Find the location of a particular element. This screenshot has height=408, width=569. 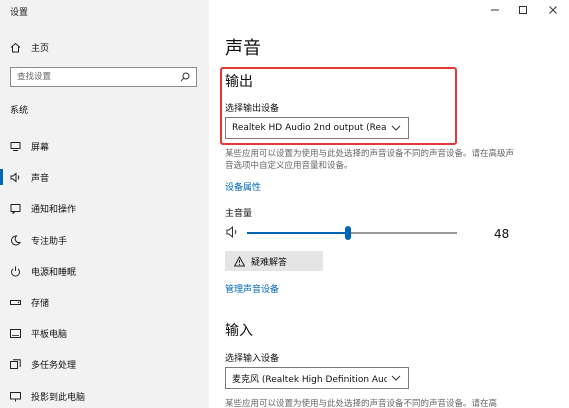

sidebar-item-label: 主页 is located at coordinates (40, 48).